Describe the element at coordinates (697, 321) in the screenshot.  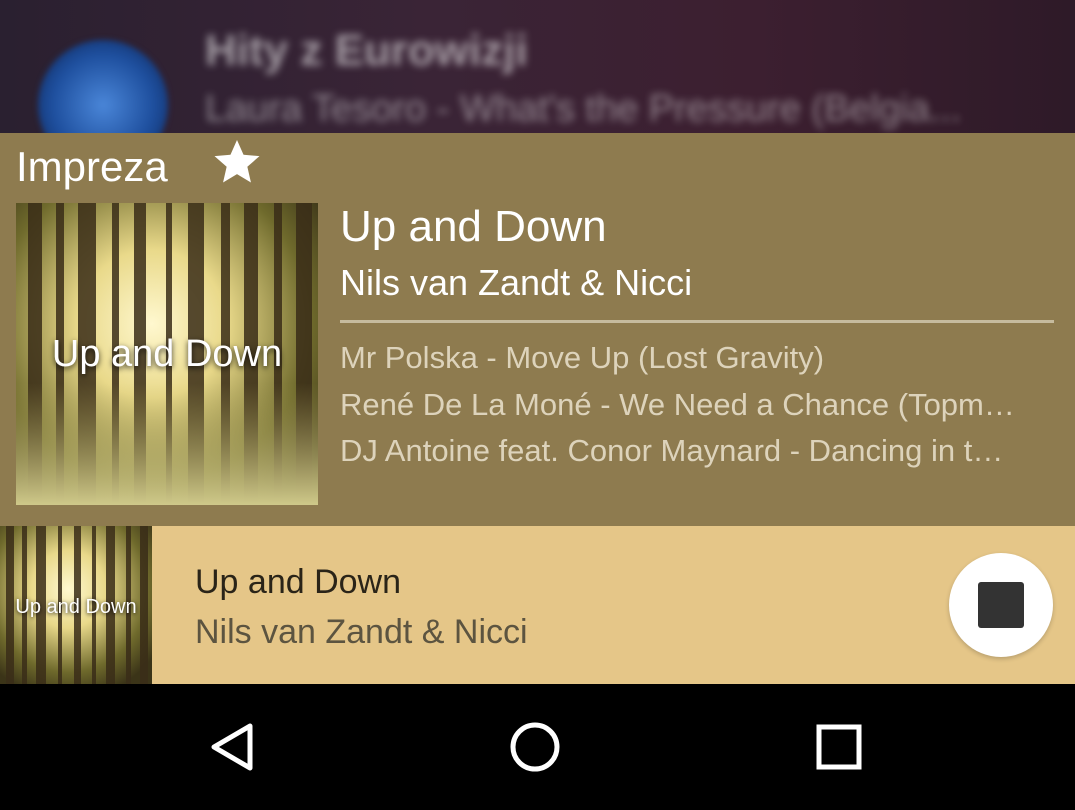
I see `divider` at that location.